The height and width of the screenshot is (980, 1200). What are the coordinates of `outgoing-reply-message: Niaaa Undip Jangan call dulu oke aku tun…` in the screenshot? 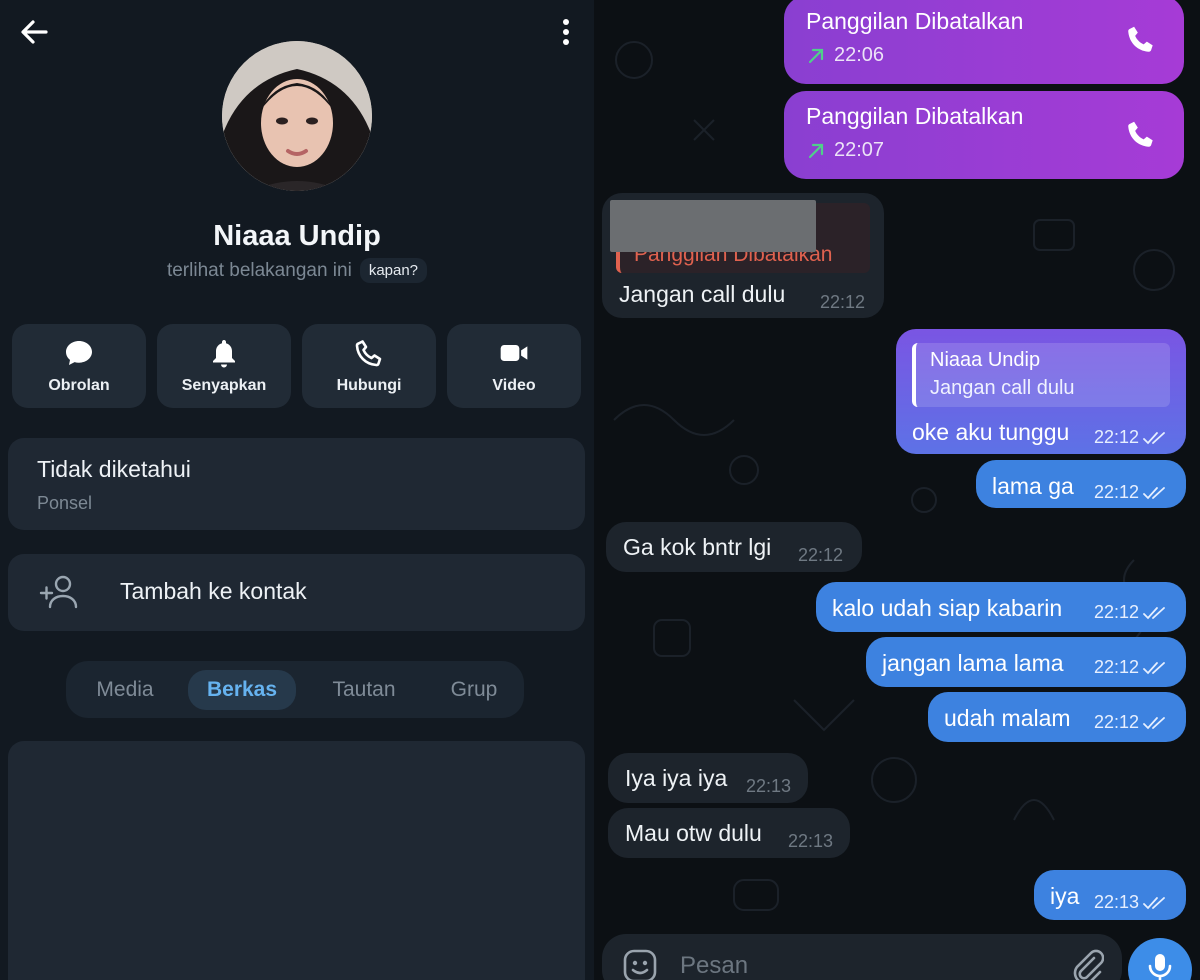 It's located at (1041, 391).